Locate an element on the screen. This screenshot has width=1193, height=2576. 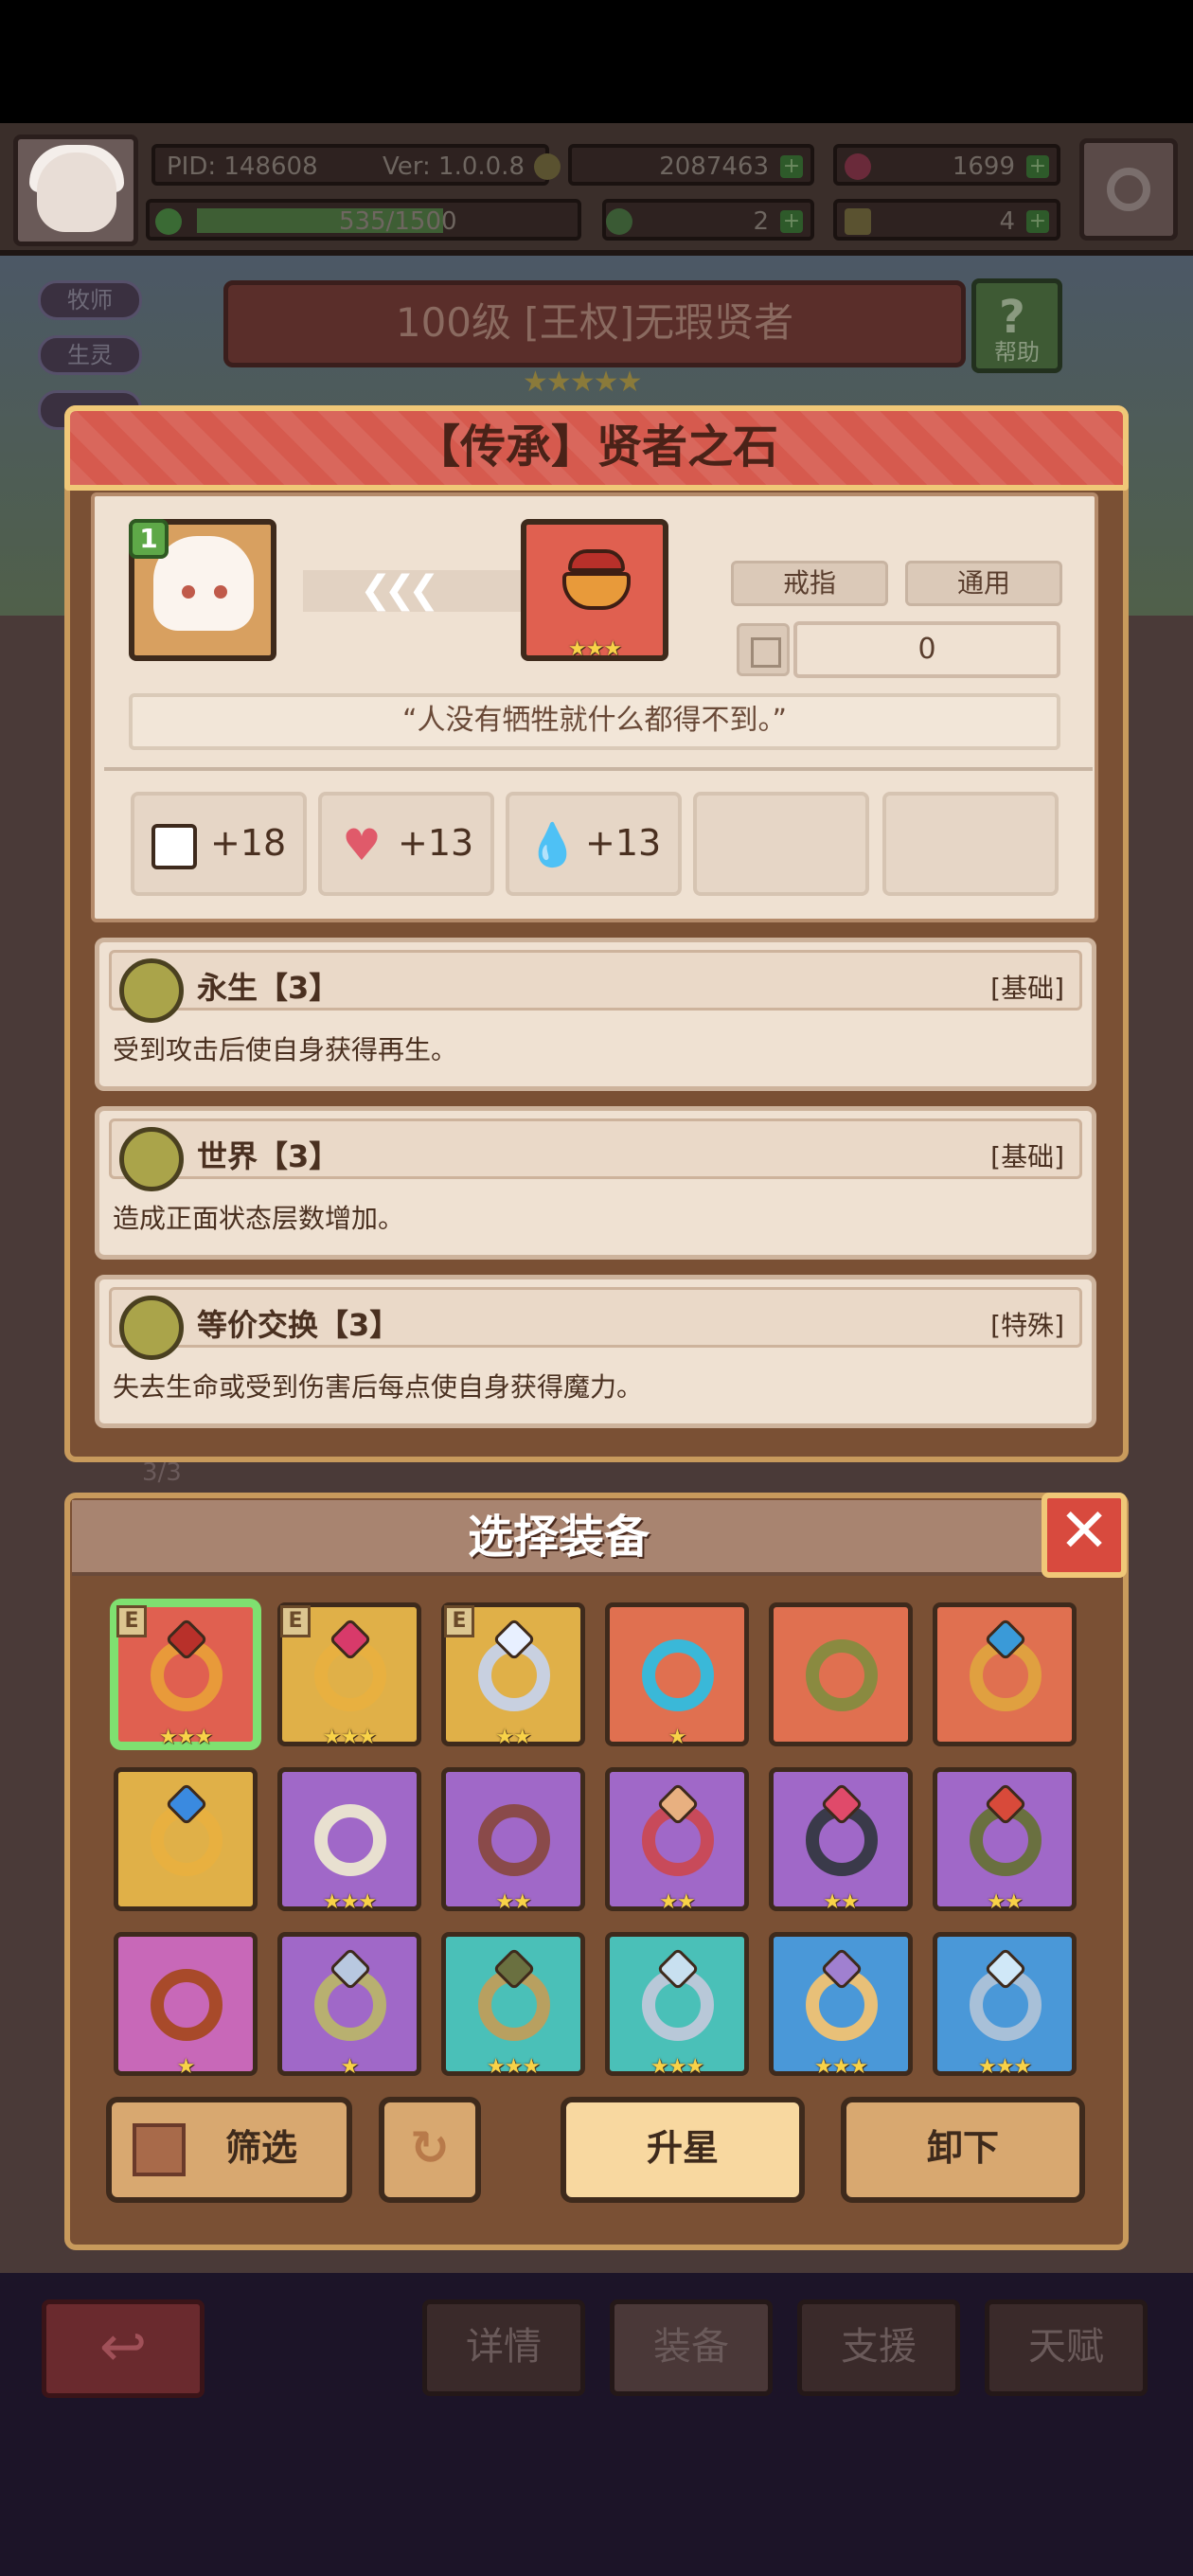
clover-currency-icon is located at coordinates (619, 221).